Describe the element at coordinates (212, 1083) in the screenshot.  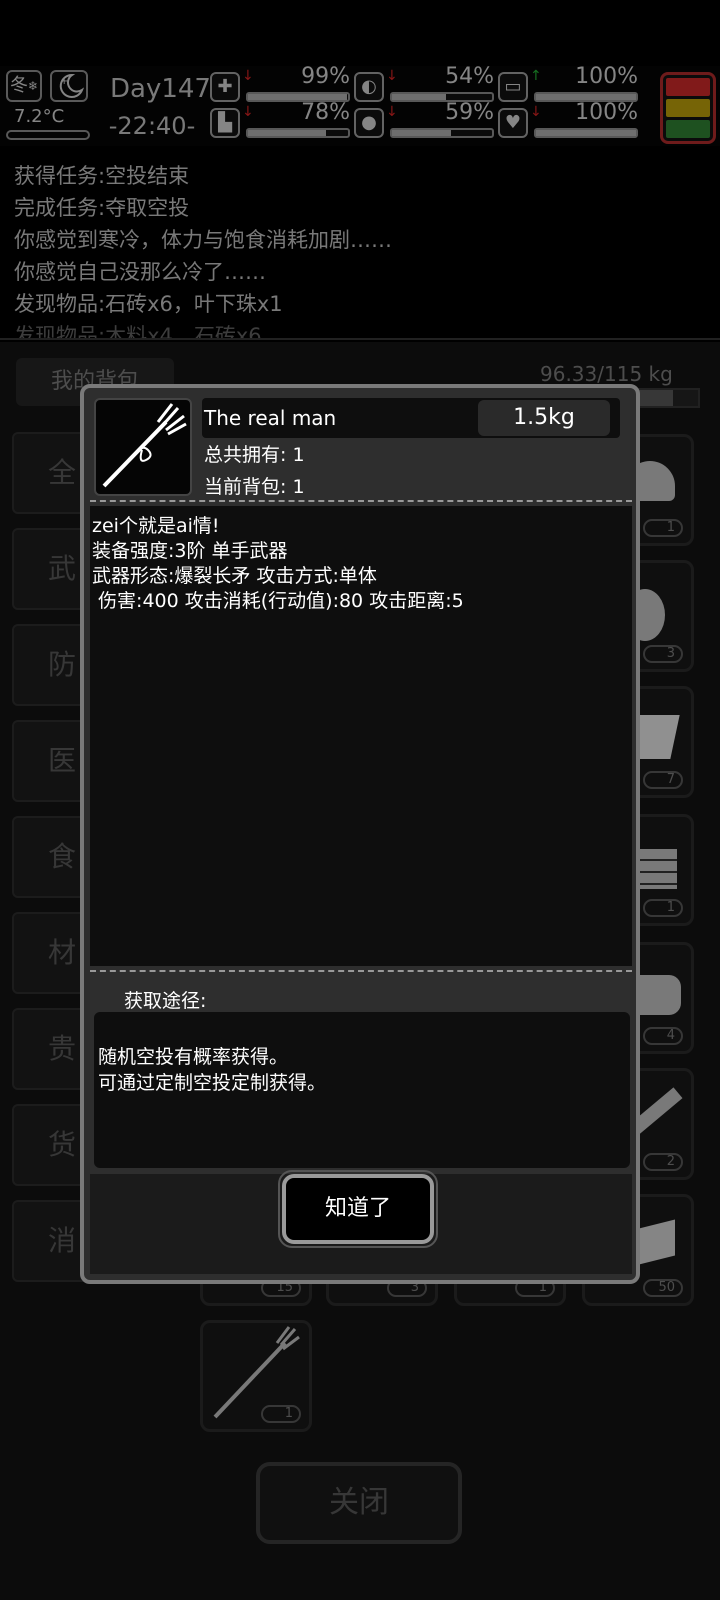
I see `source-line: 可通过定制空投定制获得。` at that location.